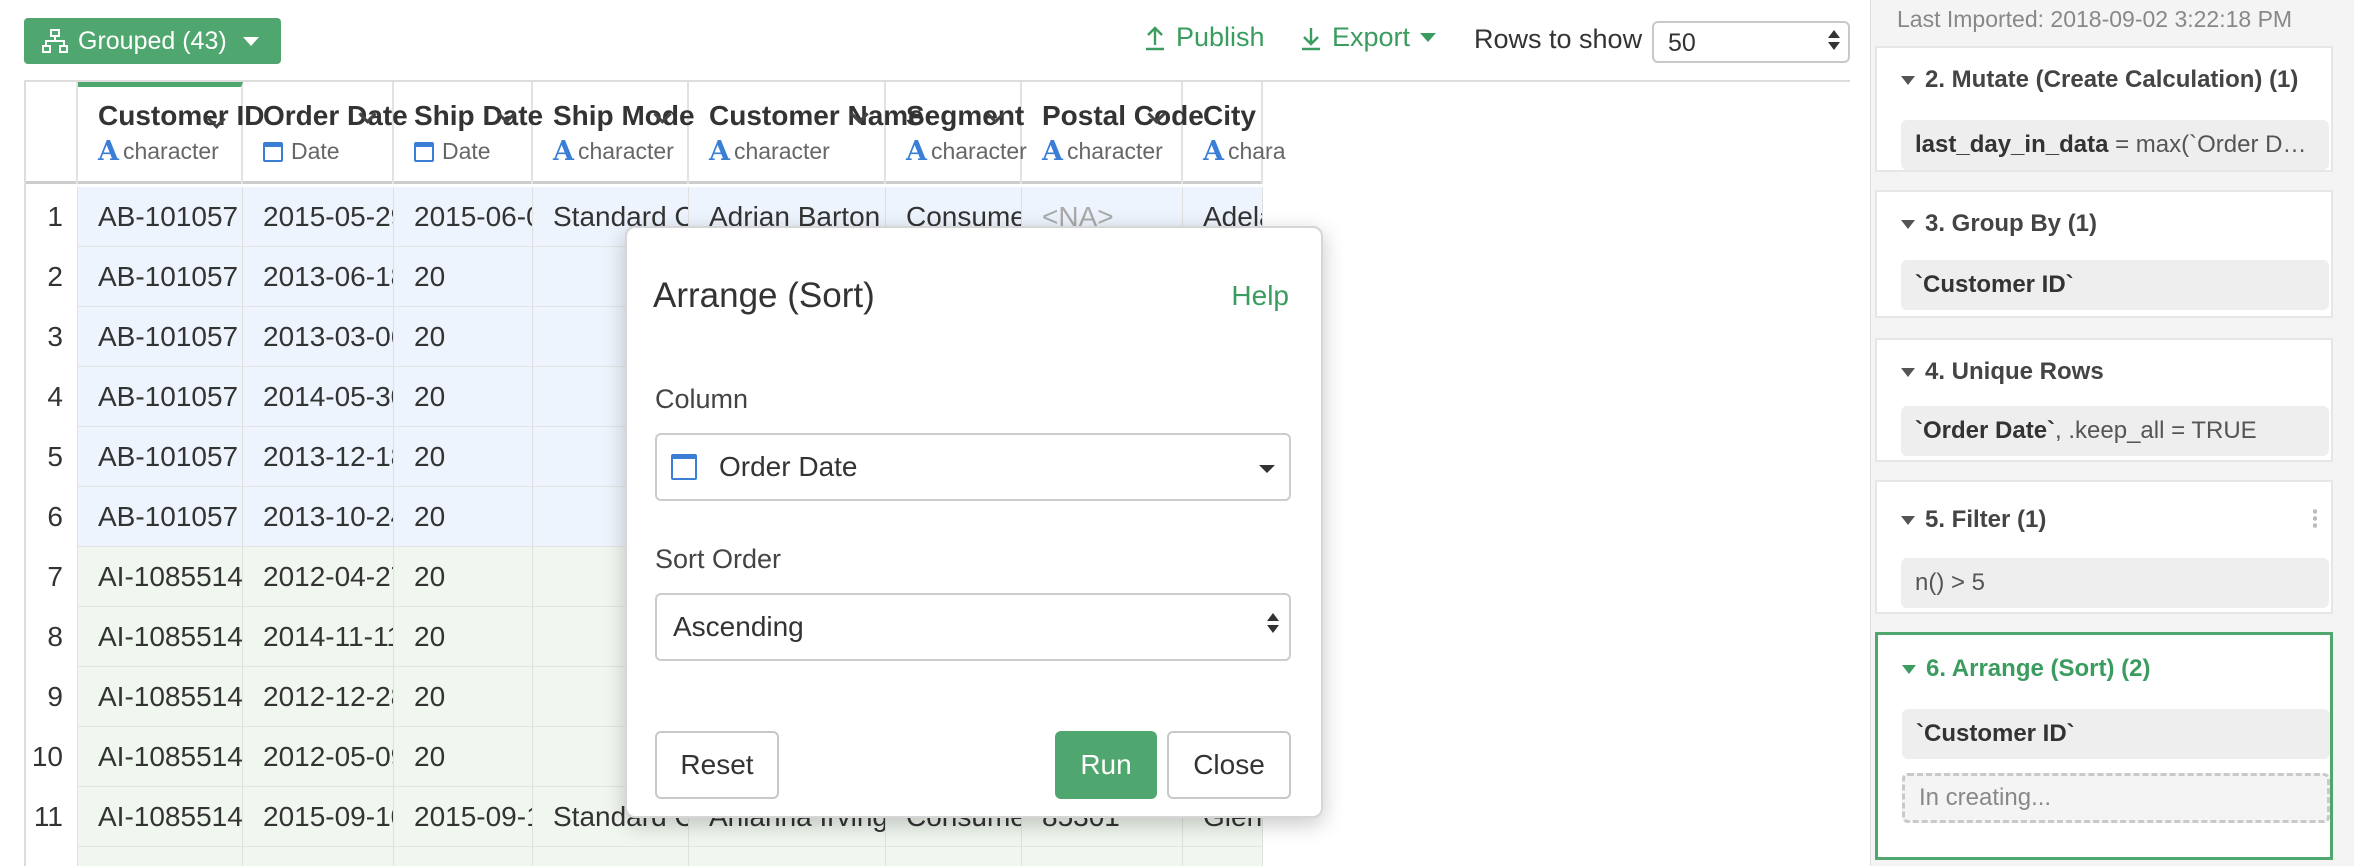  Describe the element at coordinates (1682, 43) in the screenshot. I see `rows-to-show-value: 50` at that location.